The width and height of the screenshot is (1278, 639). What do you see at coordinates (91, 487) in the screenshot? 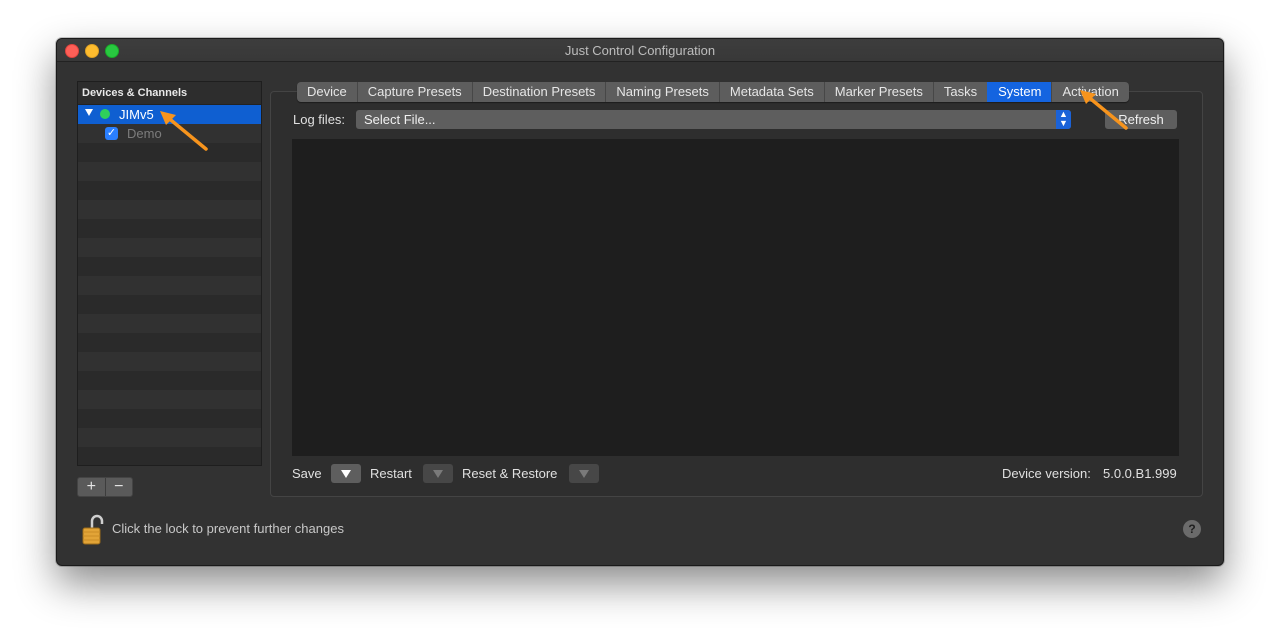
I see `add-button: +` at bounding box center [91, 487].